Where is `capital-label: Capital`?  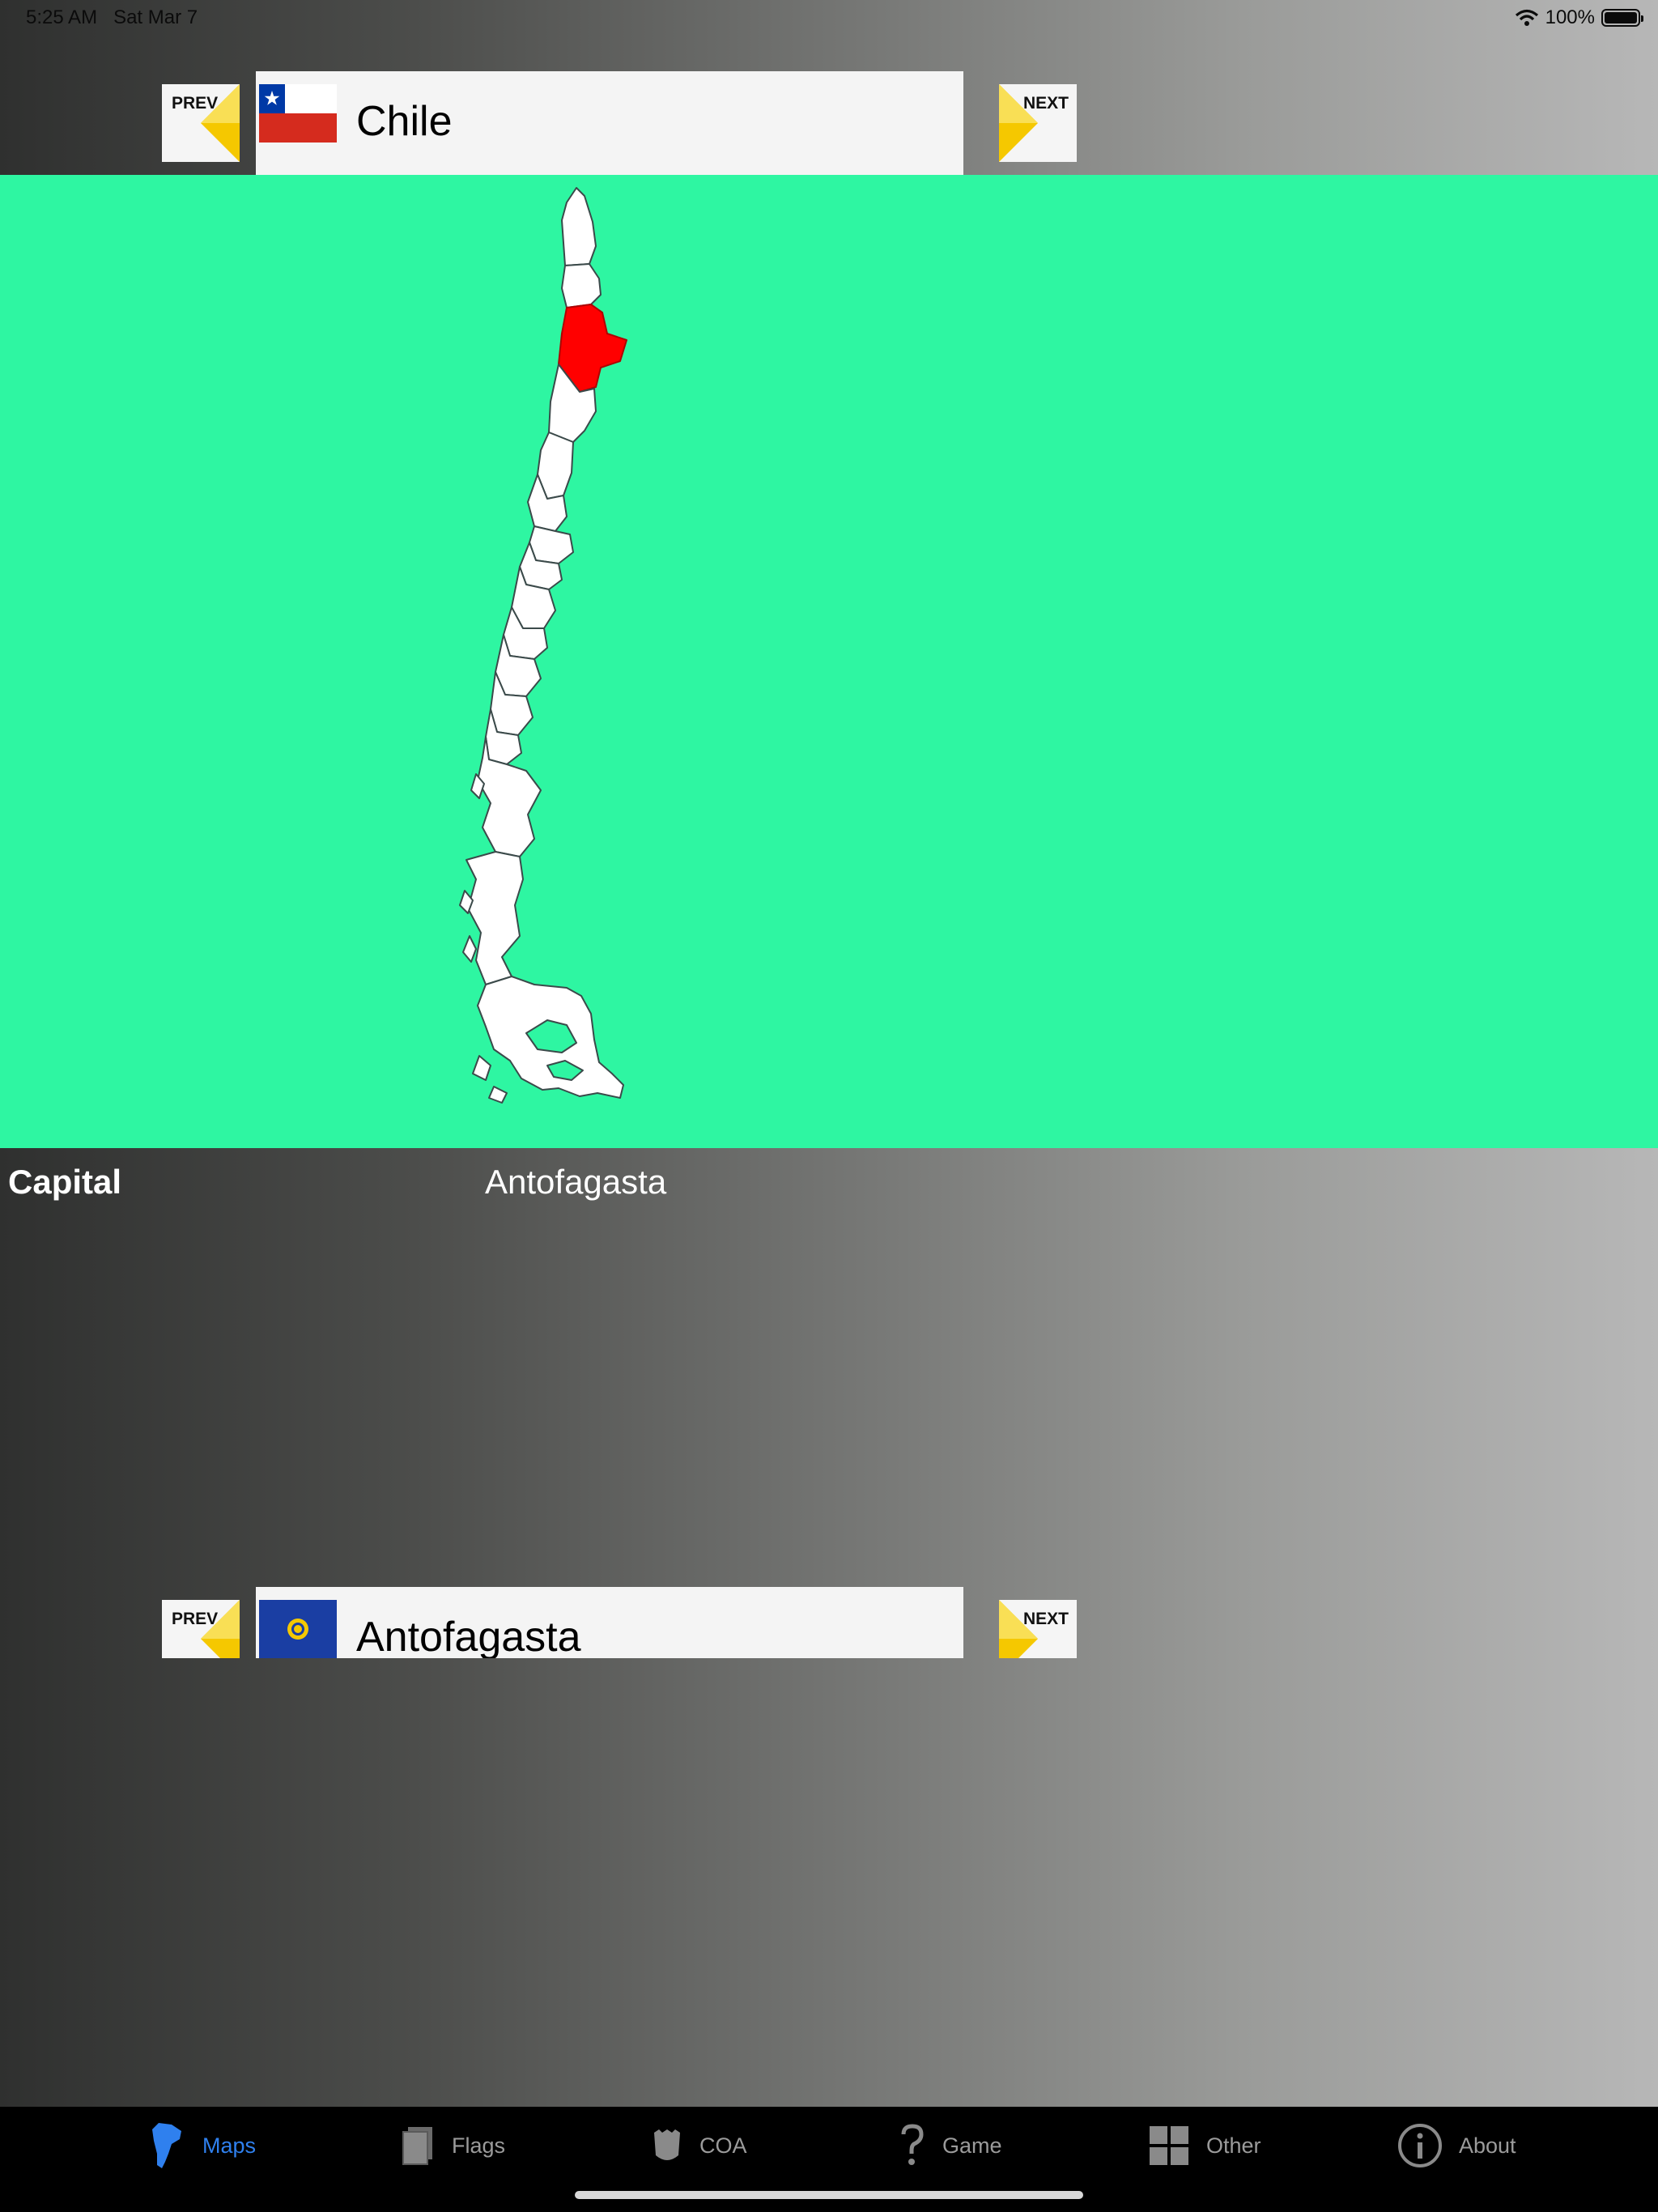 capital-label: Capital is located at coordinates (65, 1182).